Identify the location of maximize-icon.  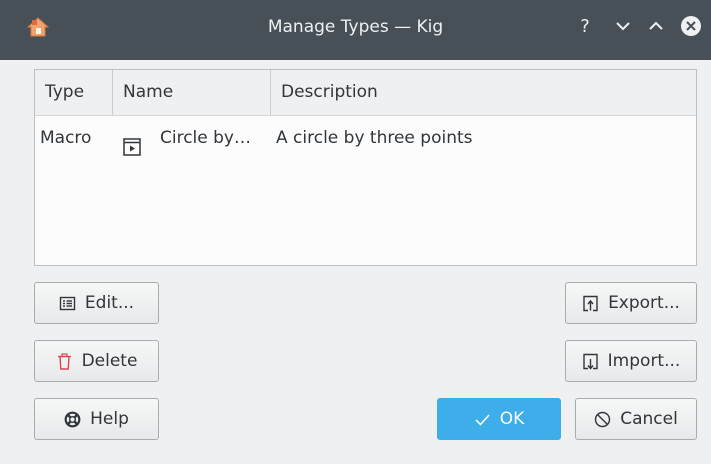
(656, 26).